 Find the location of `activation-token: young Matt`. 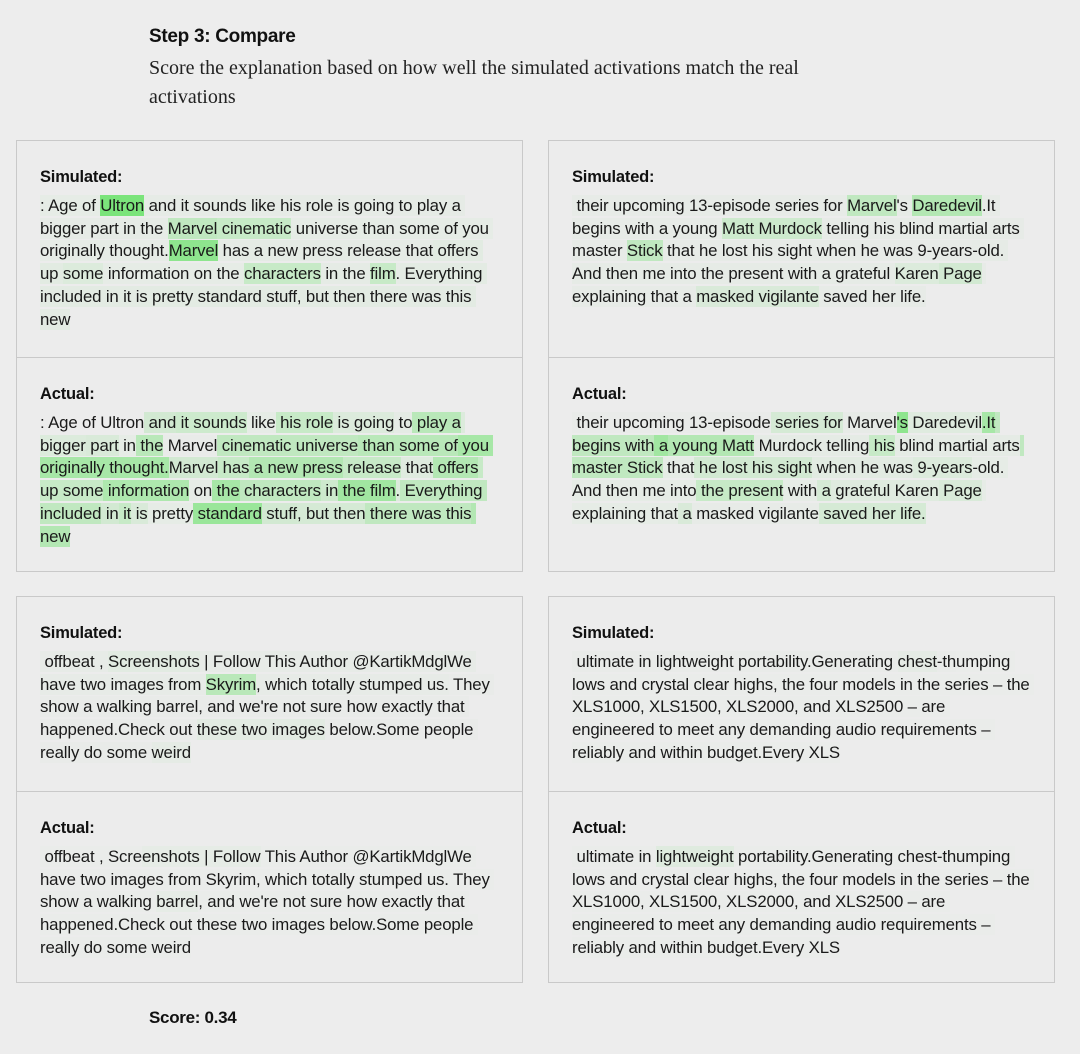

activation-token: young Matt is located at coordinates (711, 445).